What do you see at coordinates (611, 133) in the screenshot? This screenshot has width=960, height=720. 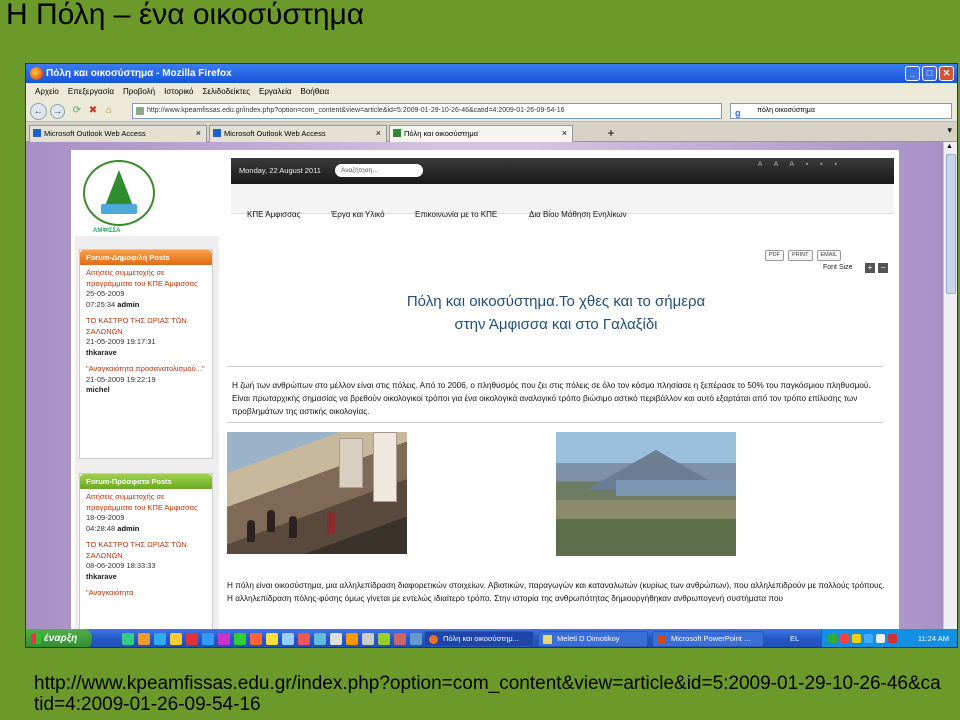 I see `new-tab-button: +` at bounding box center [611, 133].